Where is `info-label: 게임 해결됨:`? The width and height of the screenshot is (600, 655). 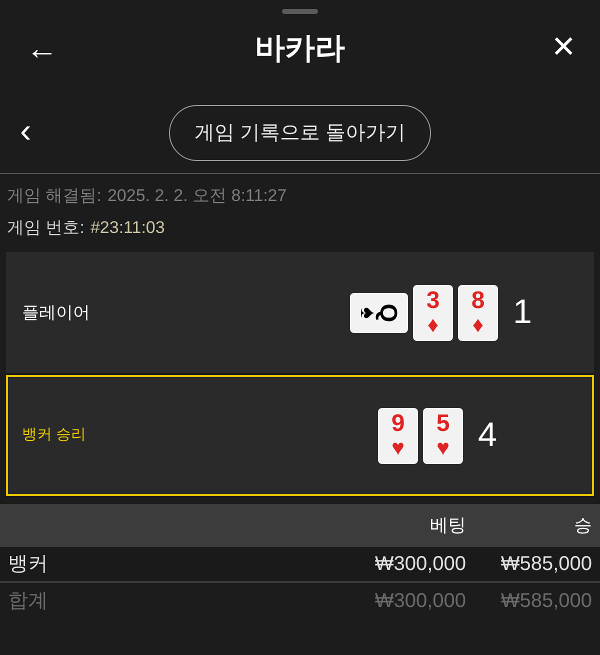
info-label: 게임 해결됨: is located at coordinates (54, 196).